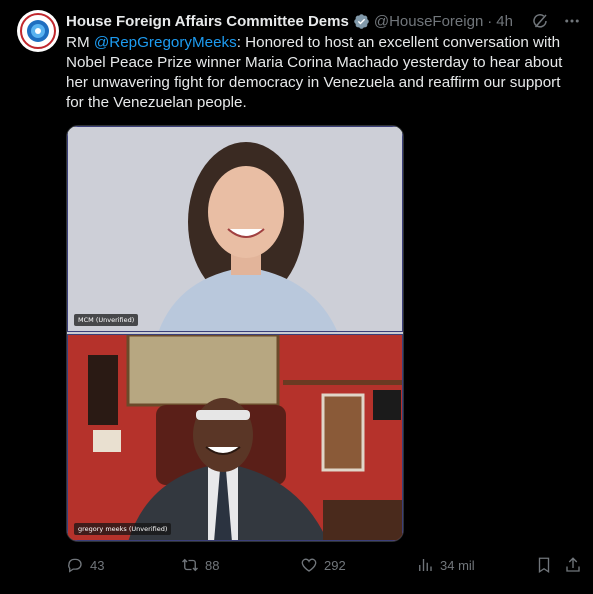  Describe the element at coordinates (457, 565) in the screenshot. I see `views-count: 34 mil` at that location.